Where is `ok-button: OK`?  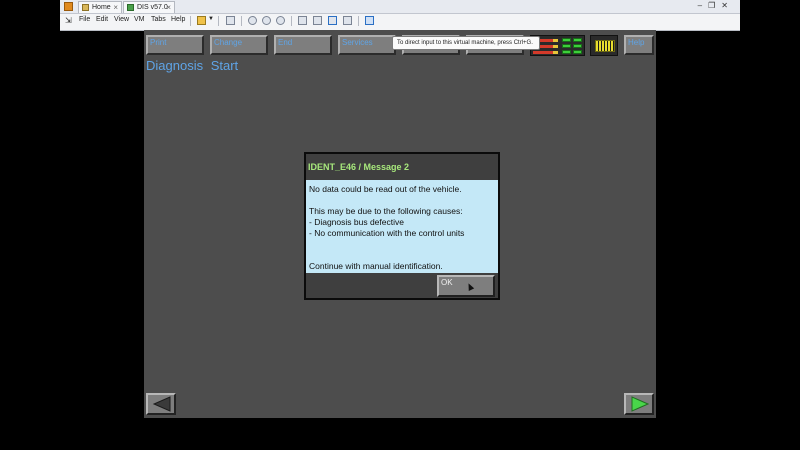
ok-button: OK is located at coordinates (466, 286).